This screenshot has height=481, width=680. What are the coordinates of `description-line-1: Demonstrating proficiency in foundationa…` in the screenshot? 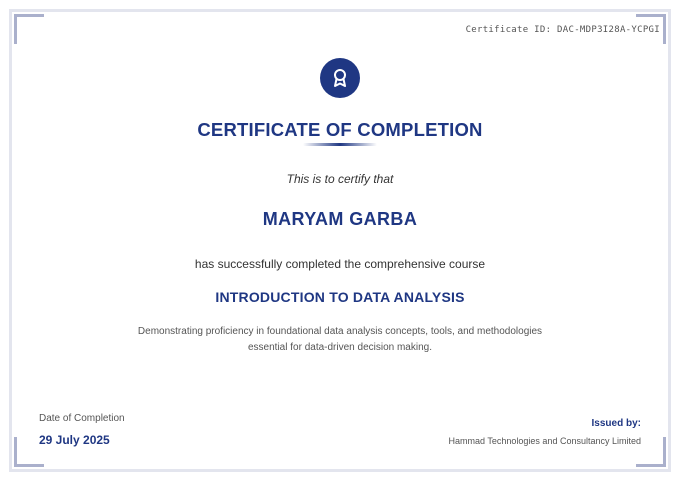 It's located at (340, 331).